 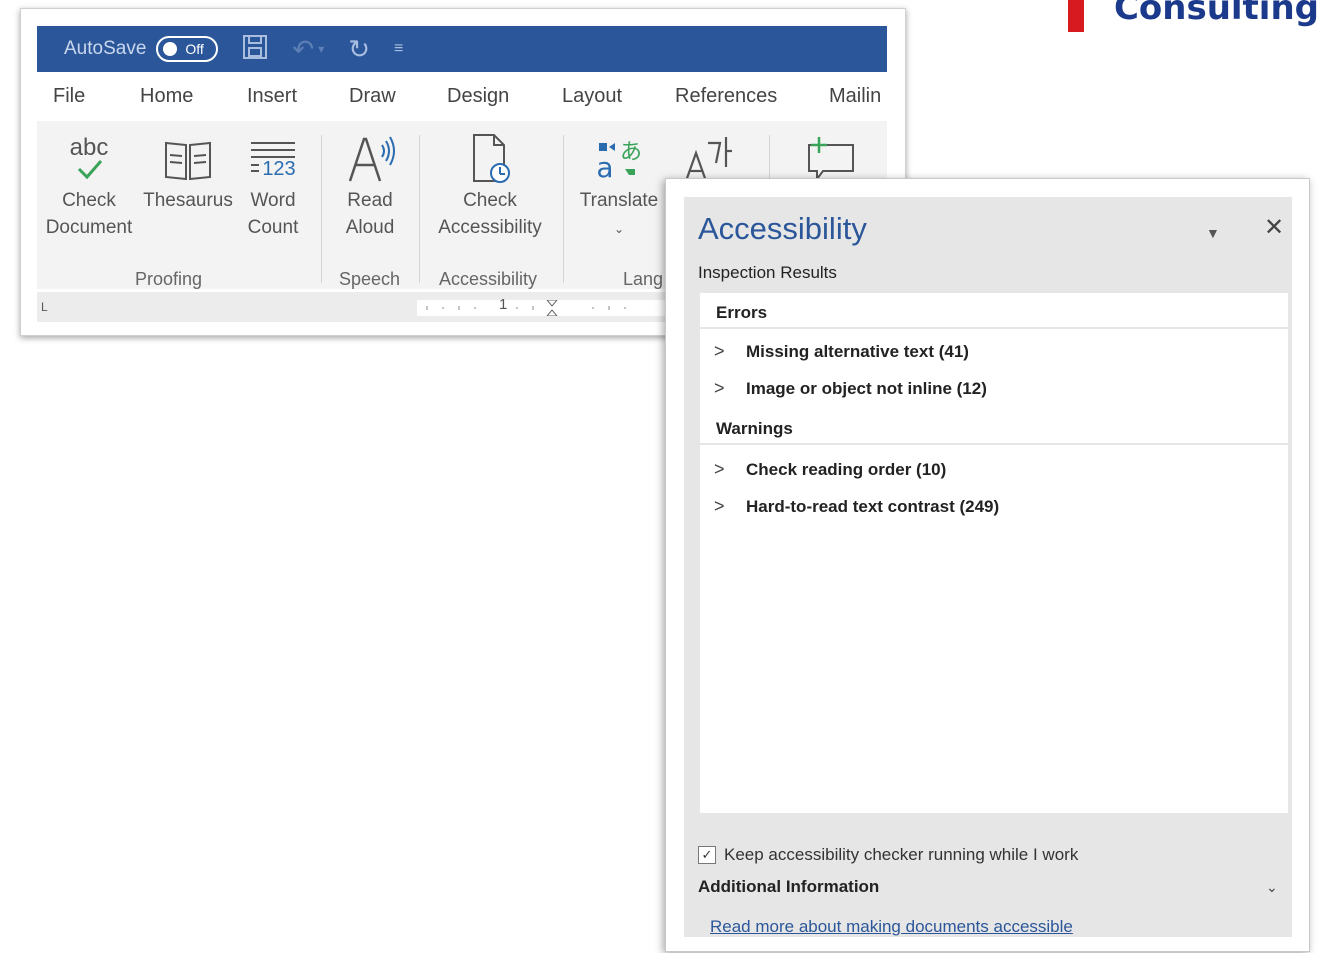 I want to click on word-count-icon: 123, so click(x=273, y=159).